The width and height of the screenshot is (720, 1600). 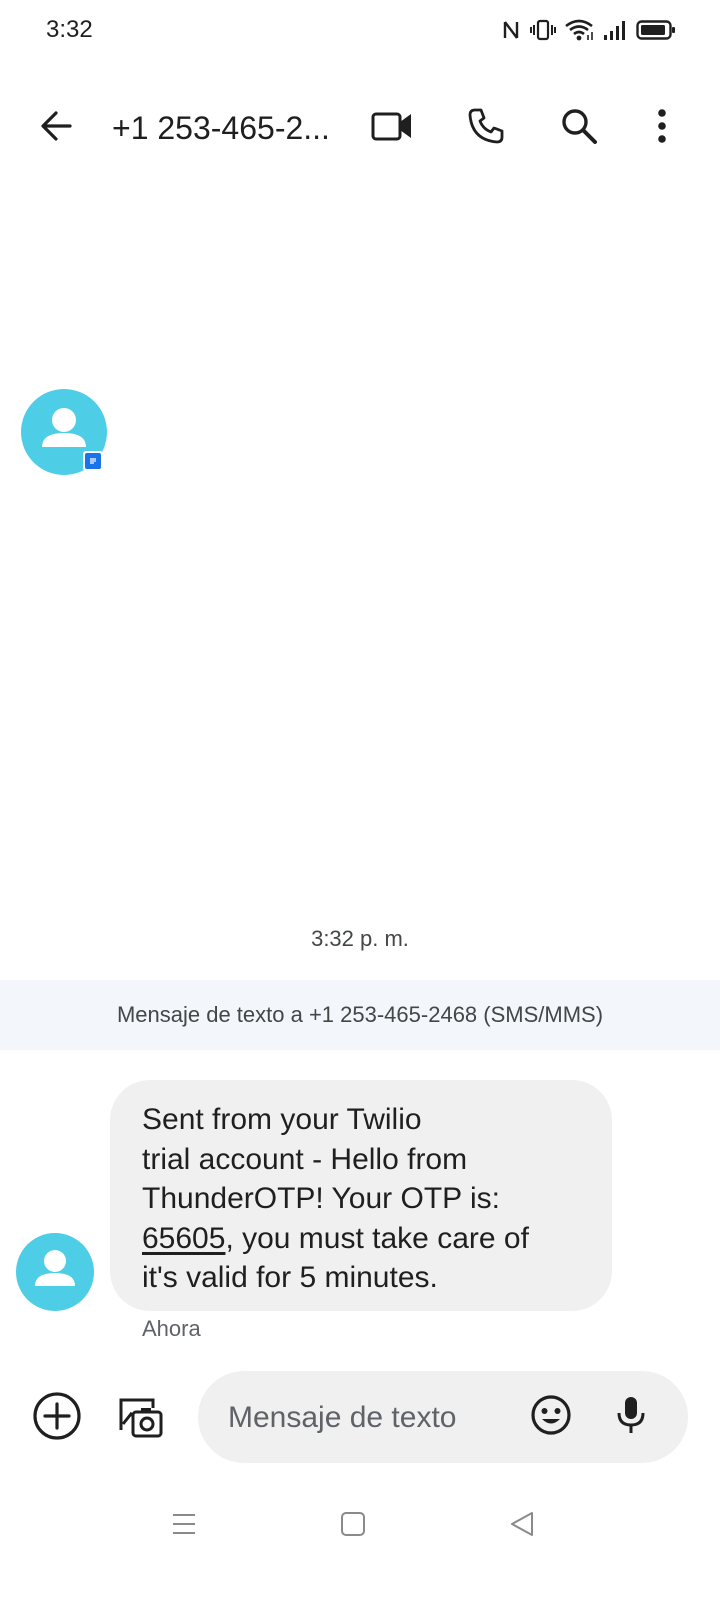 I want to click on menu-icon, so click(x=184, y=1526).